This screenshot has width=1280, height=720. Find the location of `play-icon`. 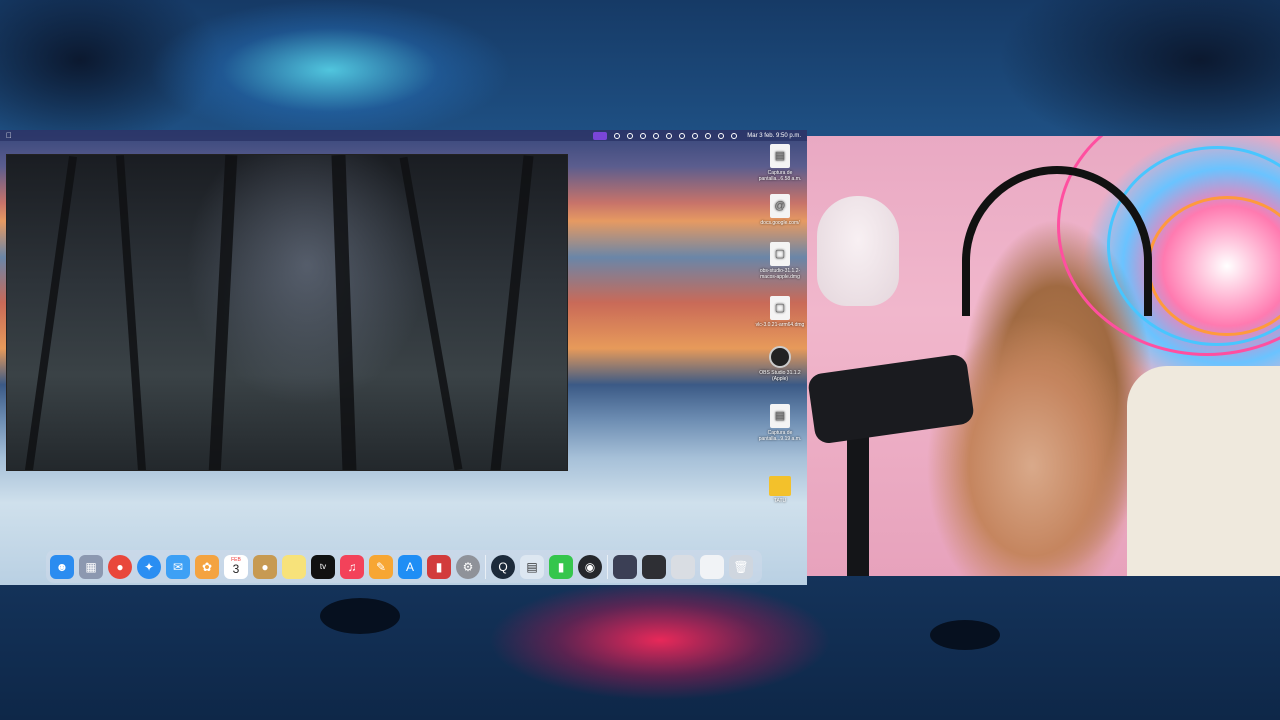

play-icon is located at coordinates (695, 135).